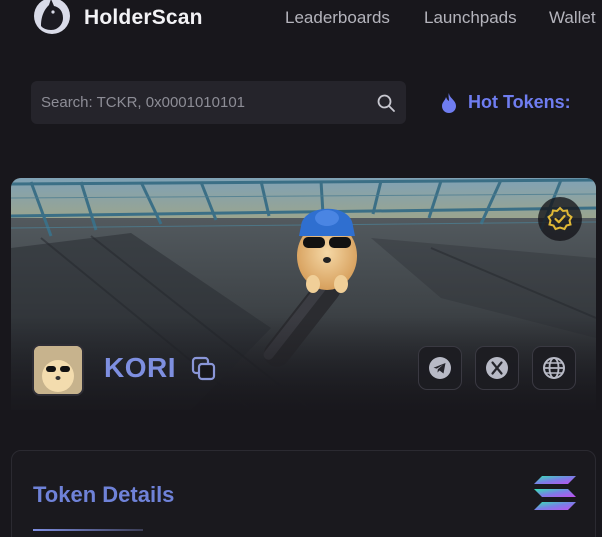 The height and width of the screenshot is (537, 602). I want to click on nav-launchpads: Launchpads, so click(470, 18).